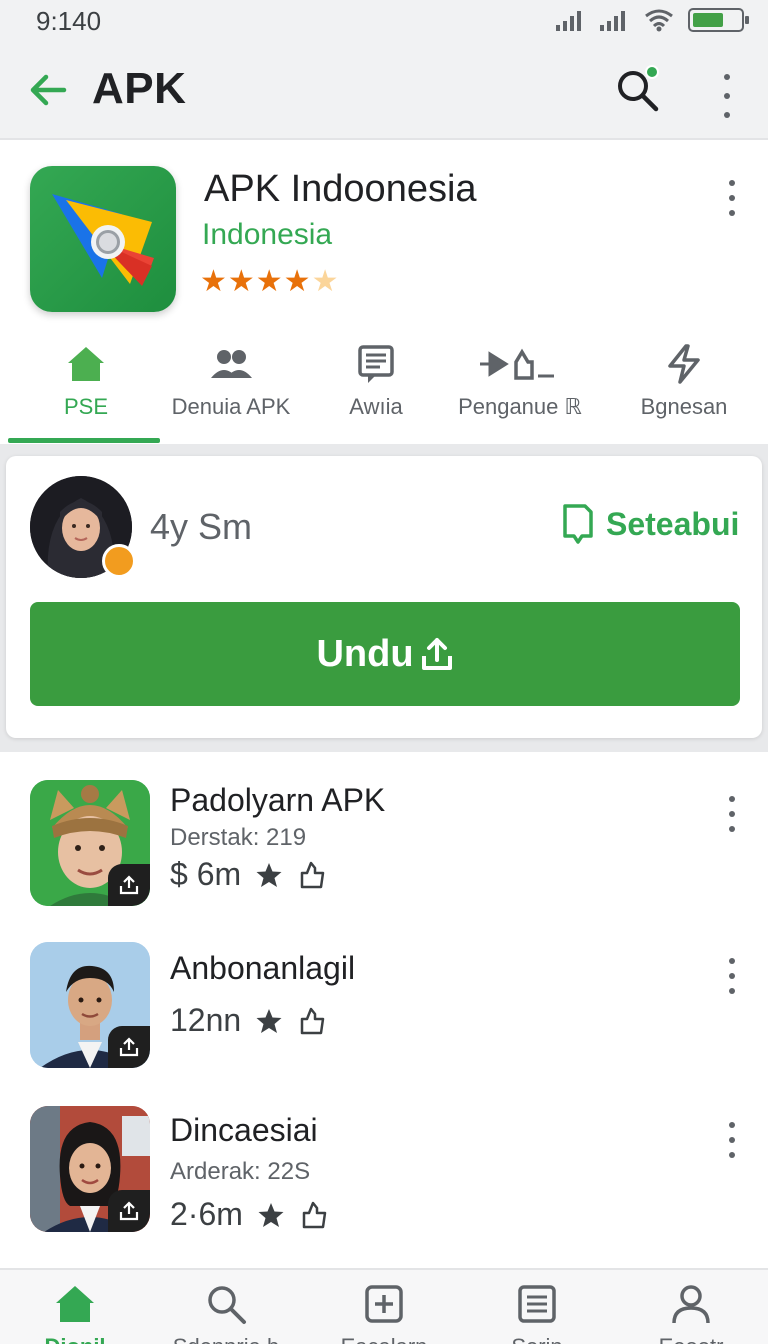 The image size is (768, 1344). I want to click on list-item-subtitle: Derstak: 219, so click(238, 837).